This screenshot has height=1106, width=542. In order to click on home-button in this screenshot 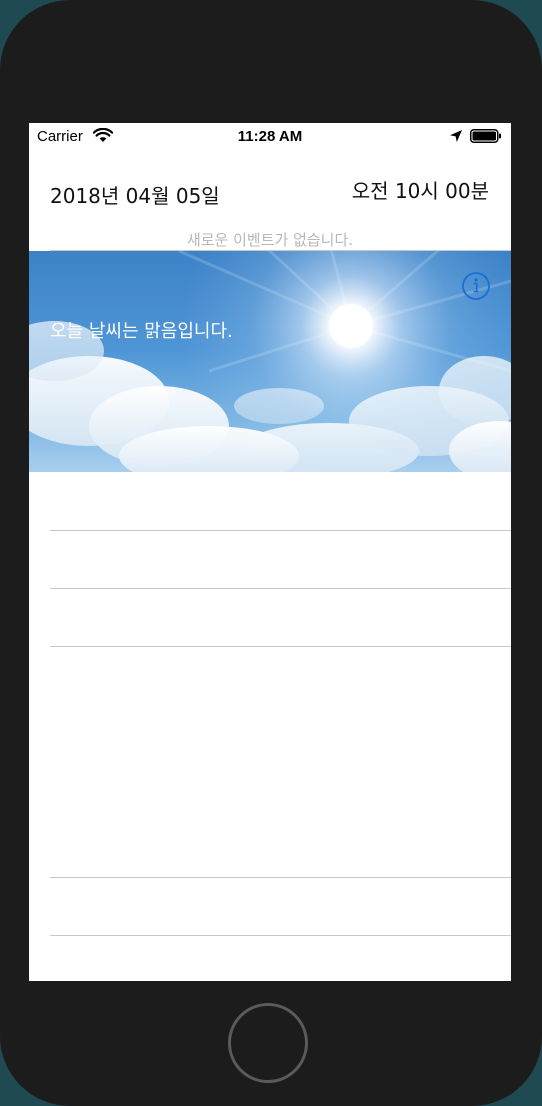, I will do `click(268, 1043)`.